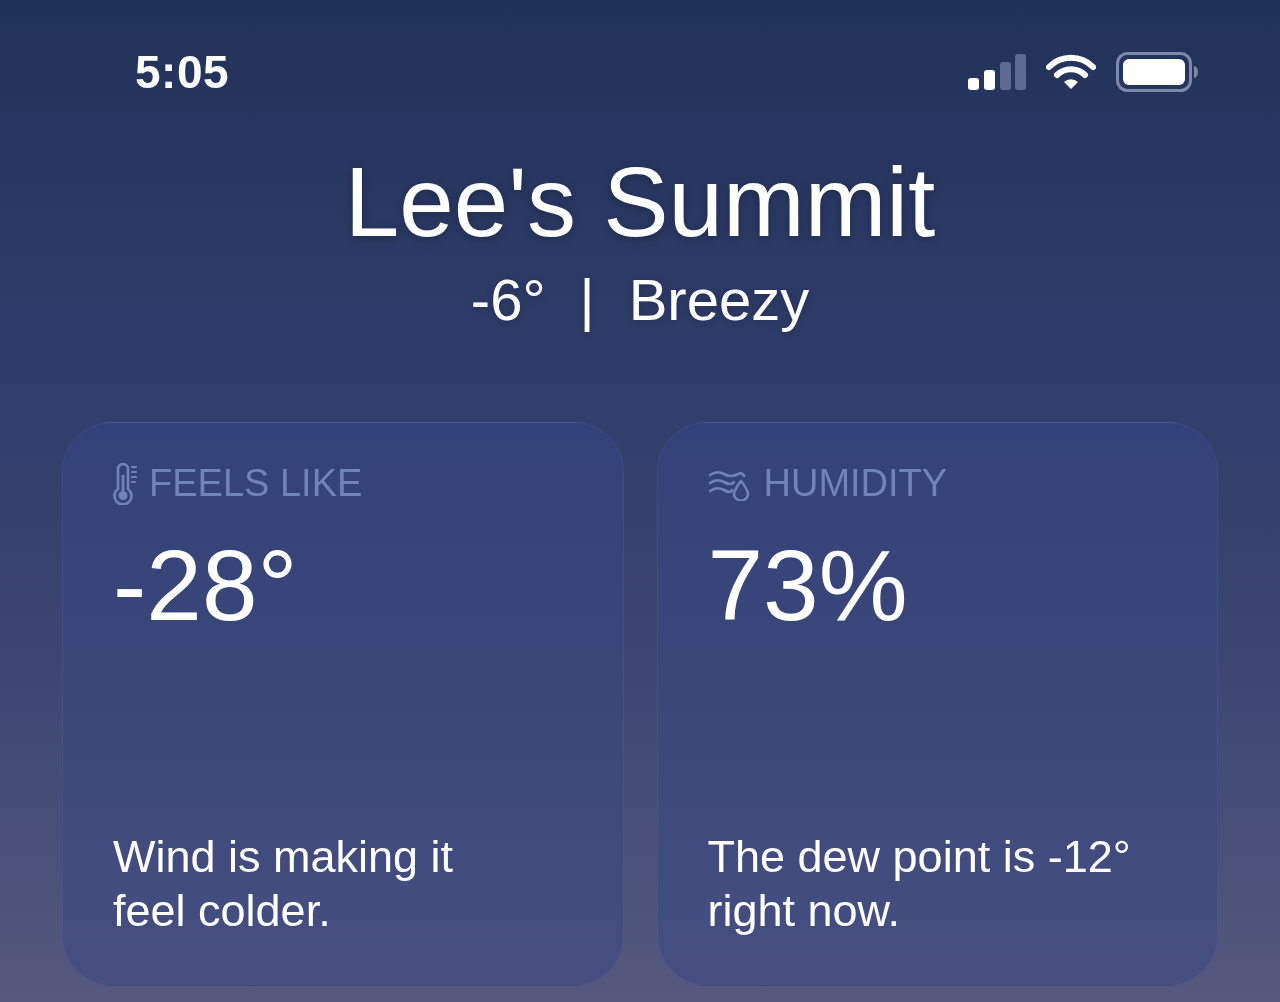  Describe the element at coordinates (125, 484) in the screenshot. I see `thermometer-icon` at that location.